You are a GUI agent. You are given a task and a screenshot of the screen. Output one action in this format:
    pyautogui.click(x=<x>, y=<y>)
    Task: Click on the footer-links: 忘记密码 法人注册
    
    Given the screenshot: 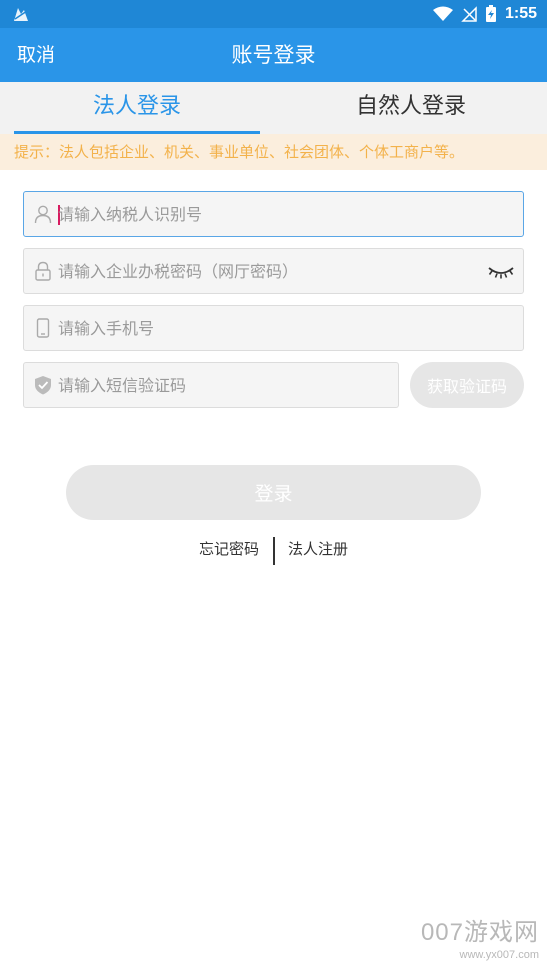 What is the action you would take?
    pyautogui.click(x=273, y=551)
    